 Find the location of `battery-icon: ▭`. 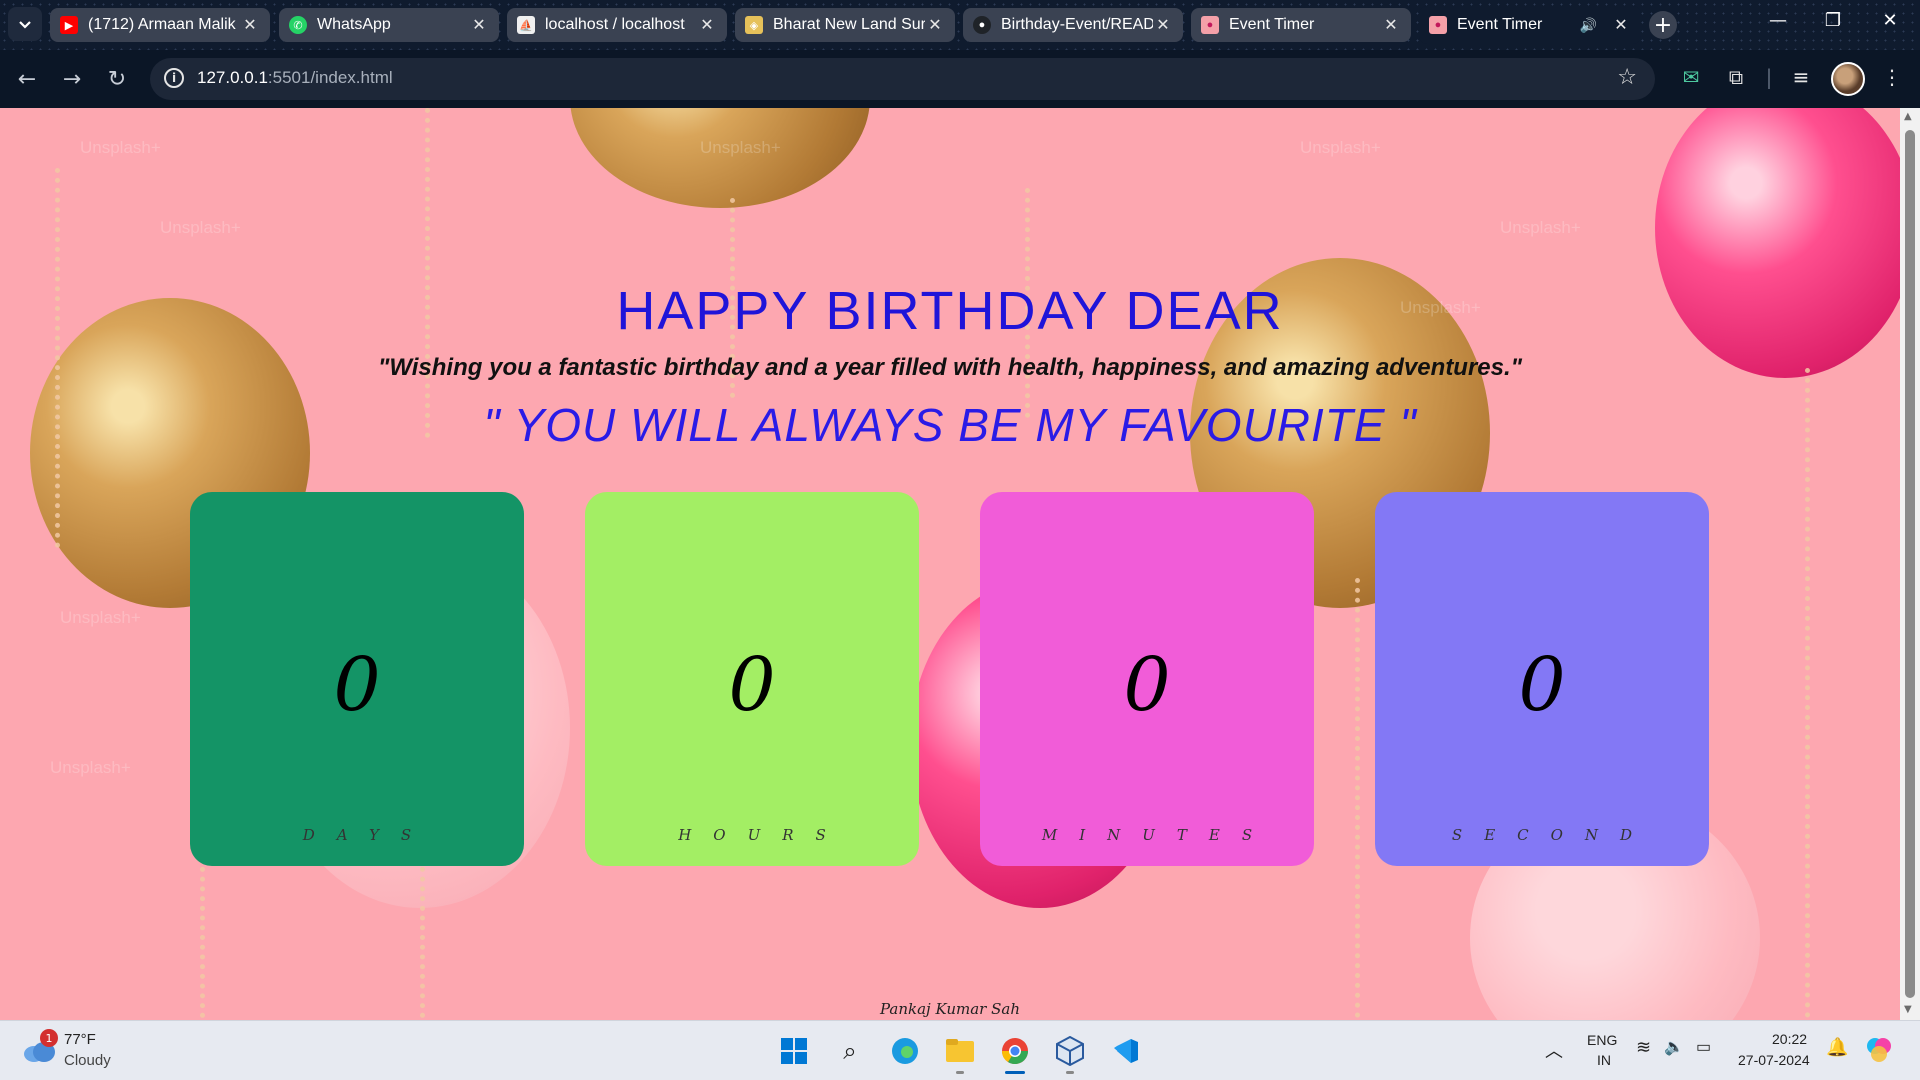

battery-icon: ▭ is located at coordinates (1703, 1047).